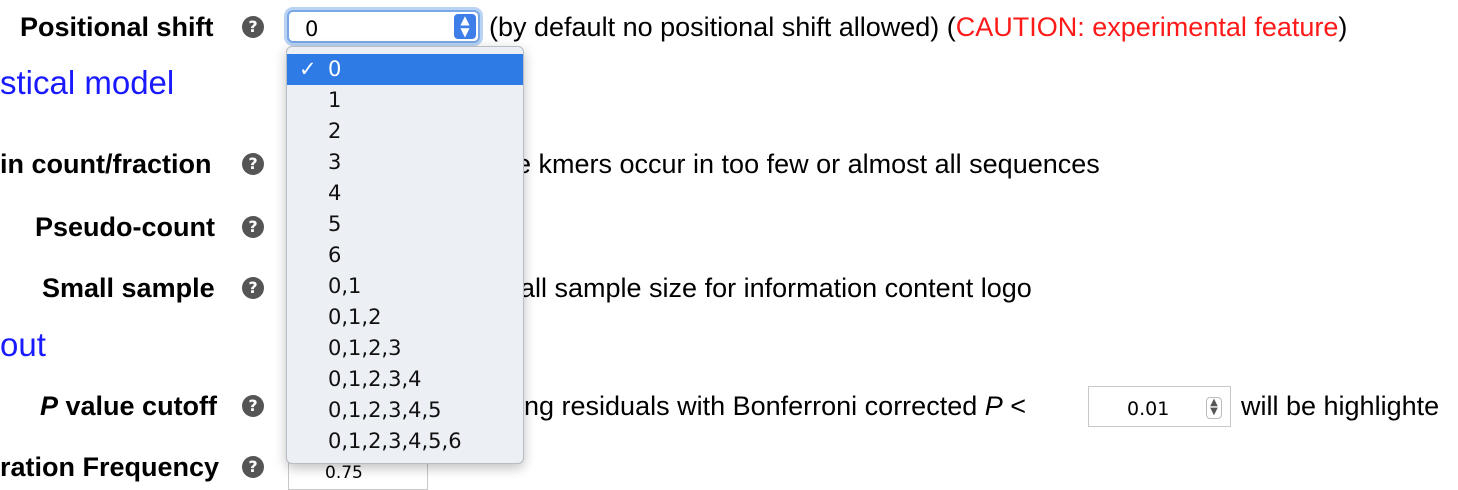 This screenshot has height=490, width=1458. What do you see at coordinates (106, 164) in the screenshot?
I see `min-count-label: in count/fraction` at bounding box center [106, 164].